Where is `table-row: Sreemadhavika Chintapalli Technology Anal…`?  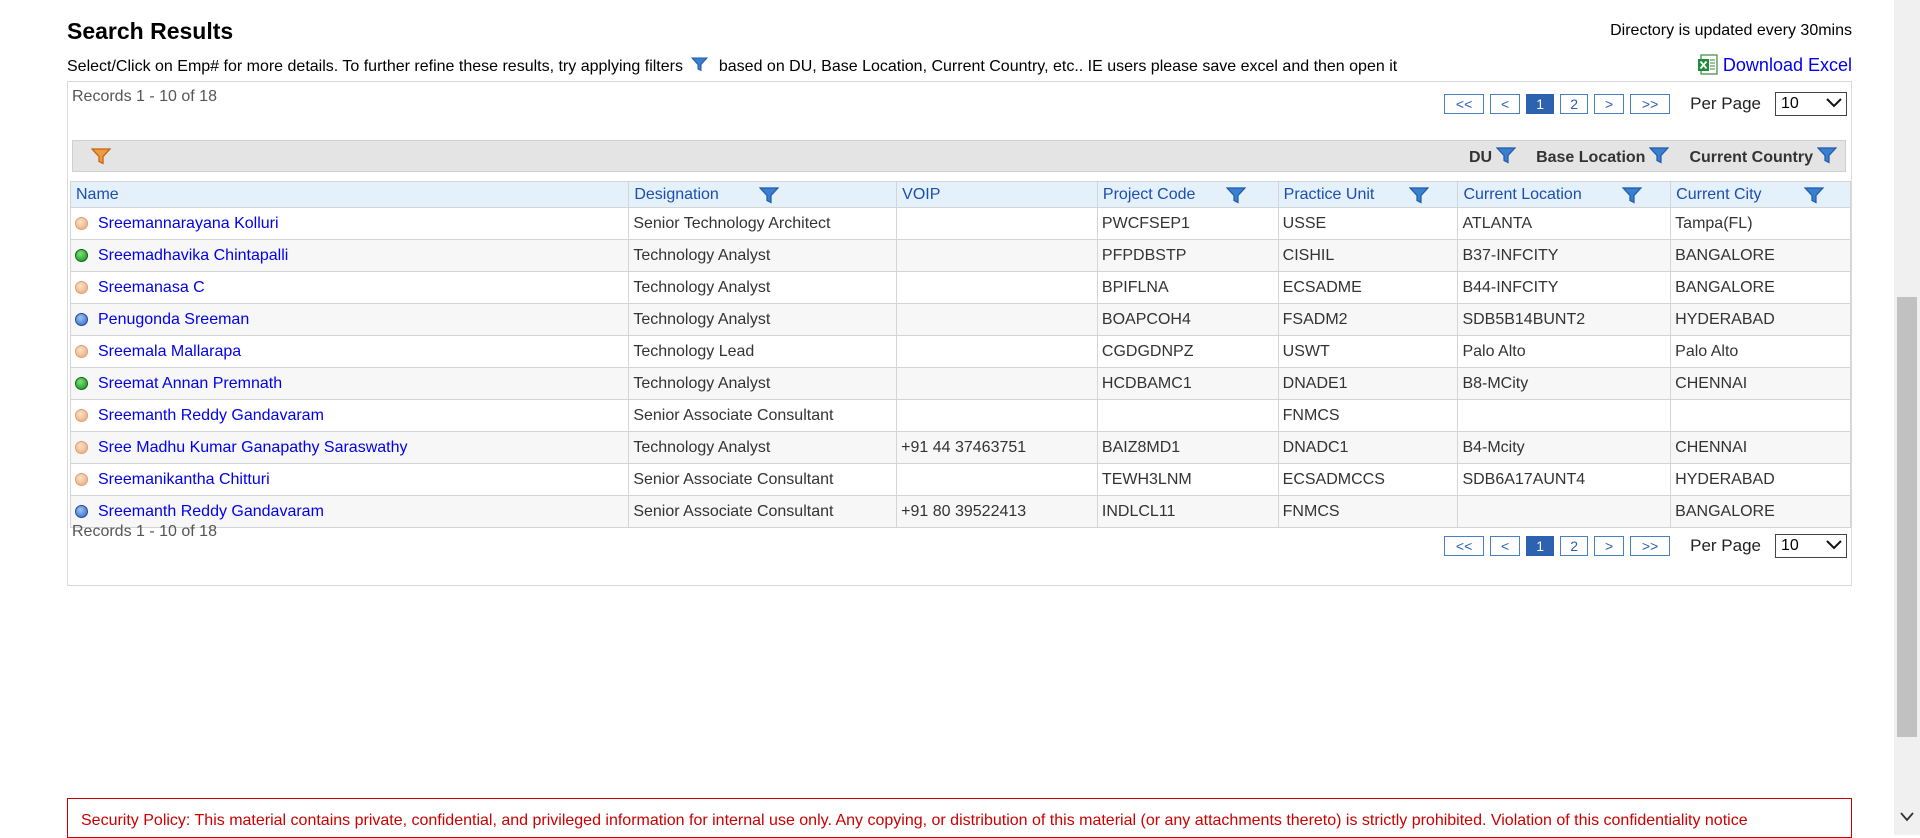 table-row: Sreemadhavika Chintapalli Technology Anal… is located at coordinates (960, 255).